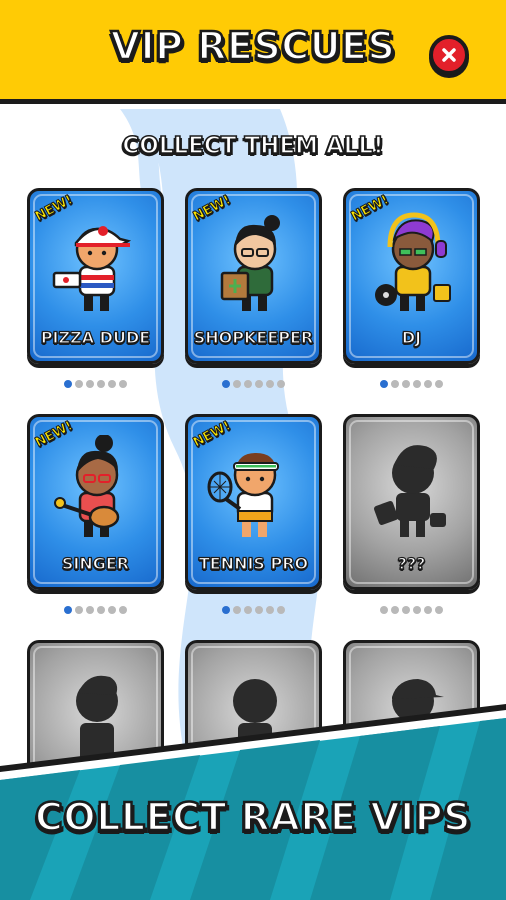 This screenshot has height=900, width=506. I want to click on dj-character-icon, so click(413, 261).